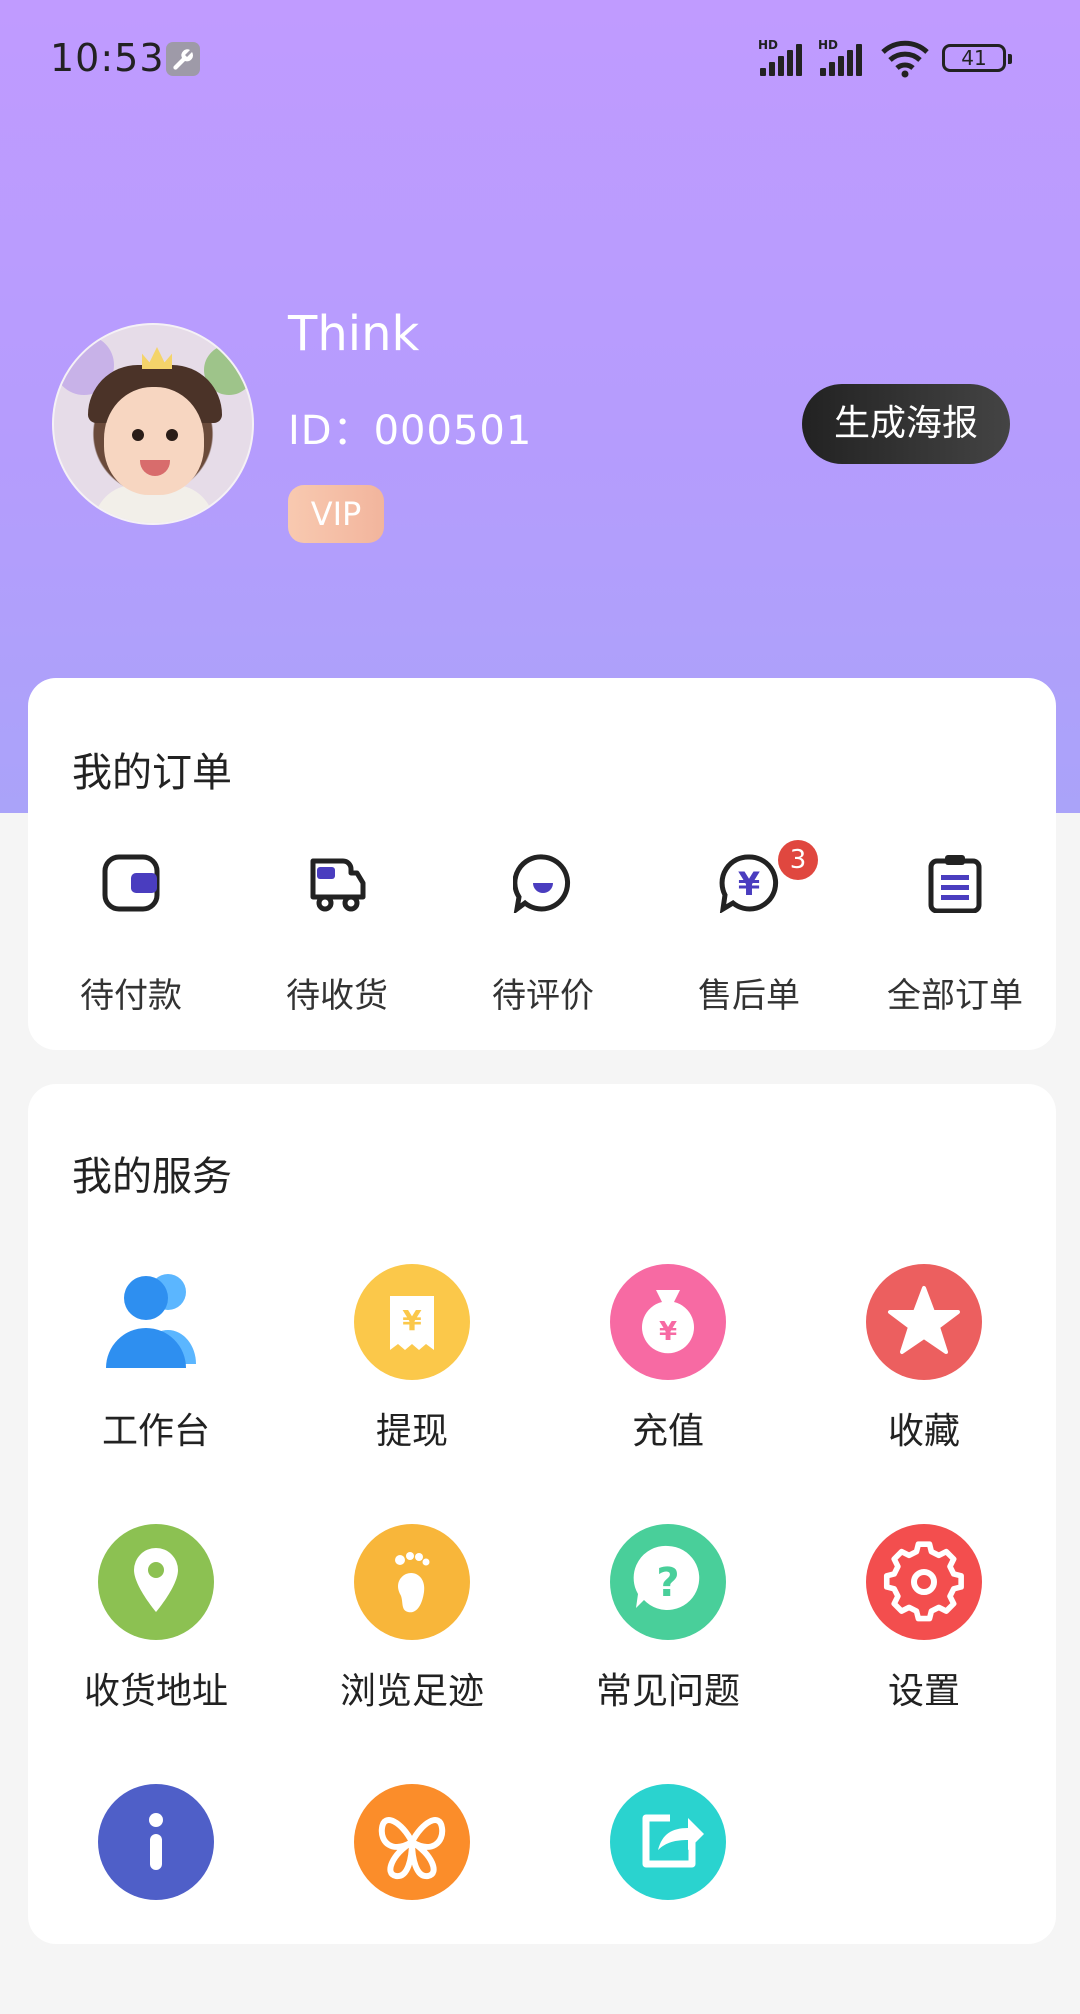 This screenshot has width=1080, height=2014. I want to click on order-label: 待评价, so click(543, 996).